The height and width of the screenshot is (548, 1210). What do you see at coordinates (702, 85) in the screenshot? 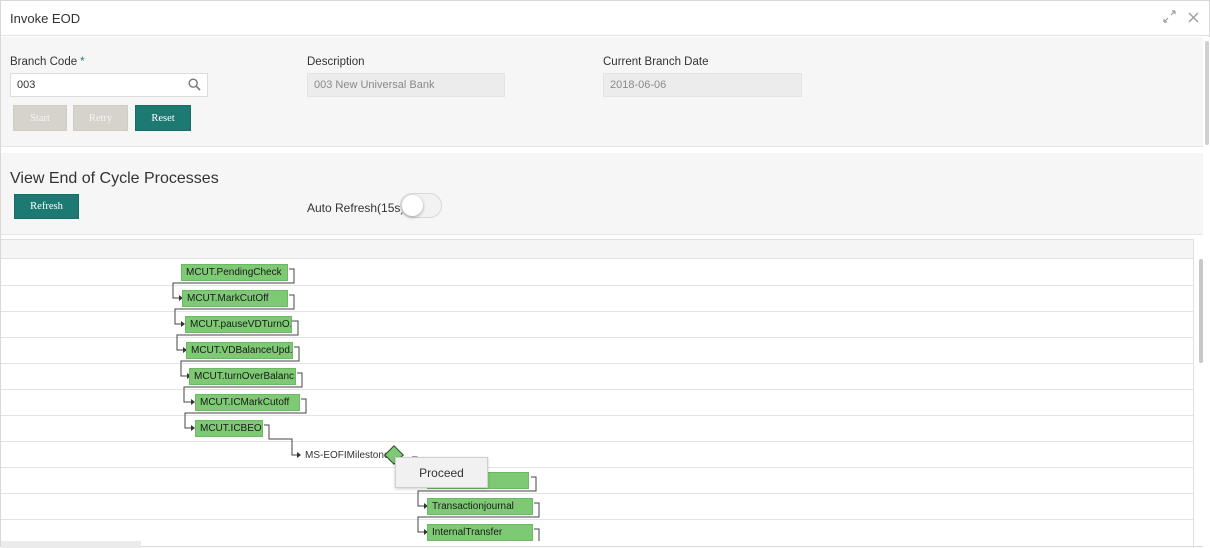
I see `branch-date-field: 2018-06-06` at bounding box center [702, 85].